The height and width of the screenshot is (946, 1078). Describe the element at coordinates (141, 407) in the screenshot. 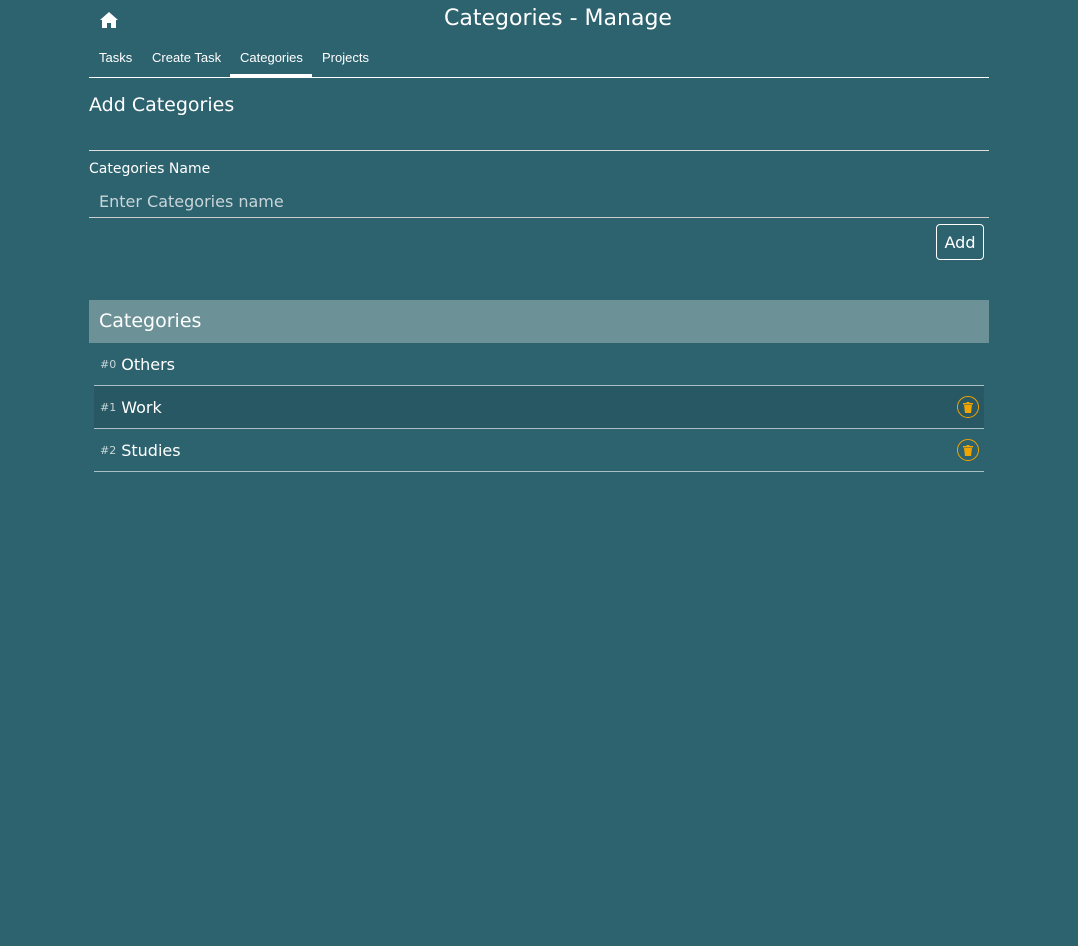

I see `item-name: Work` at that location.